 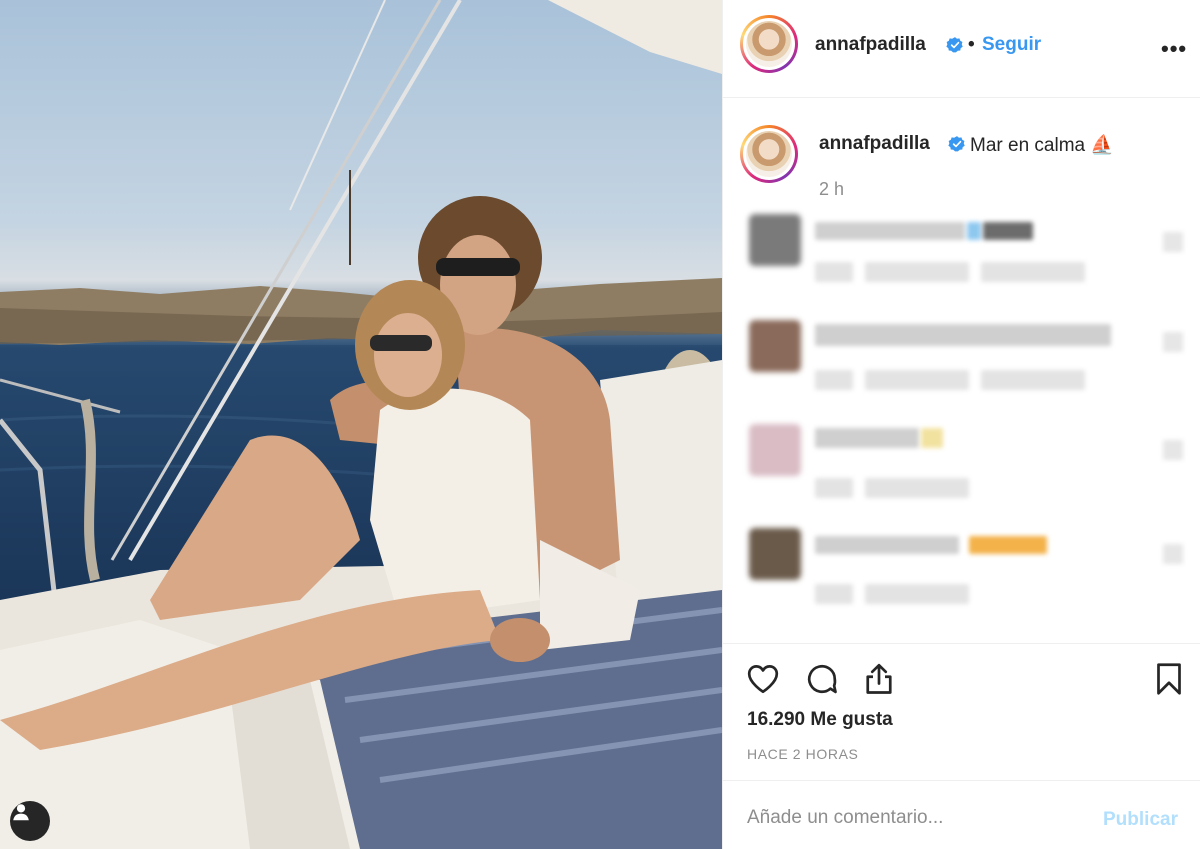 I want to click on post-age: HACE 2 HORAS, so click(x=803, y=754).